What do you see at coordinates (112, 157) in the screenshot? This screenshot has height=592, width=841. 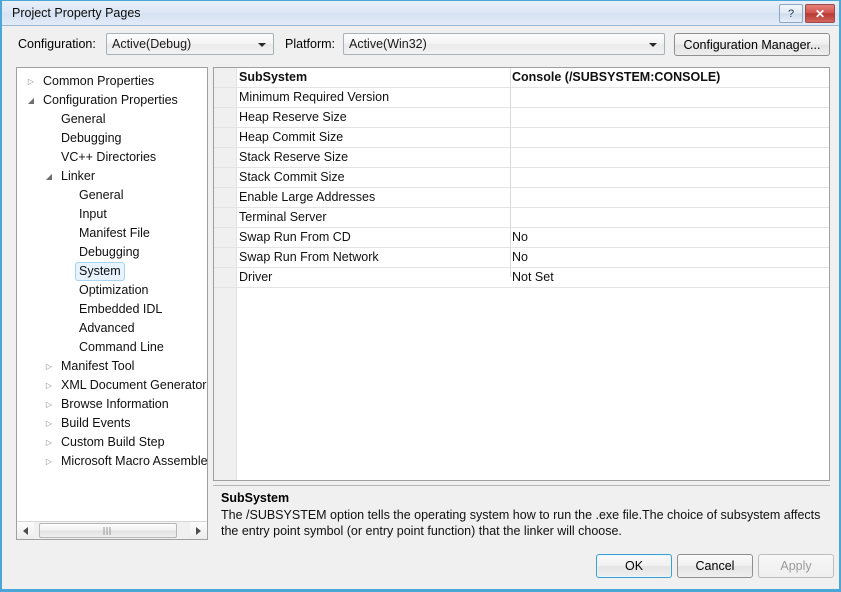 I see `tree-item-vc-directories: VC++ Directories` at bounding box center [112, 157].